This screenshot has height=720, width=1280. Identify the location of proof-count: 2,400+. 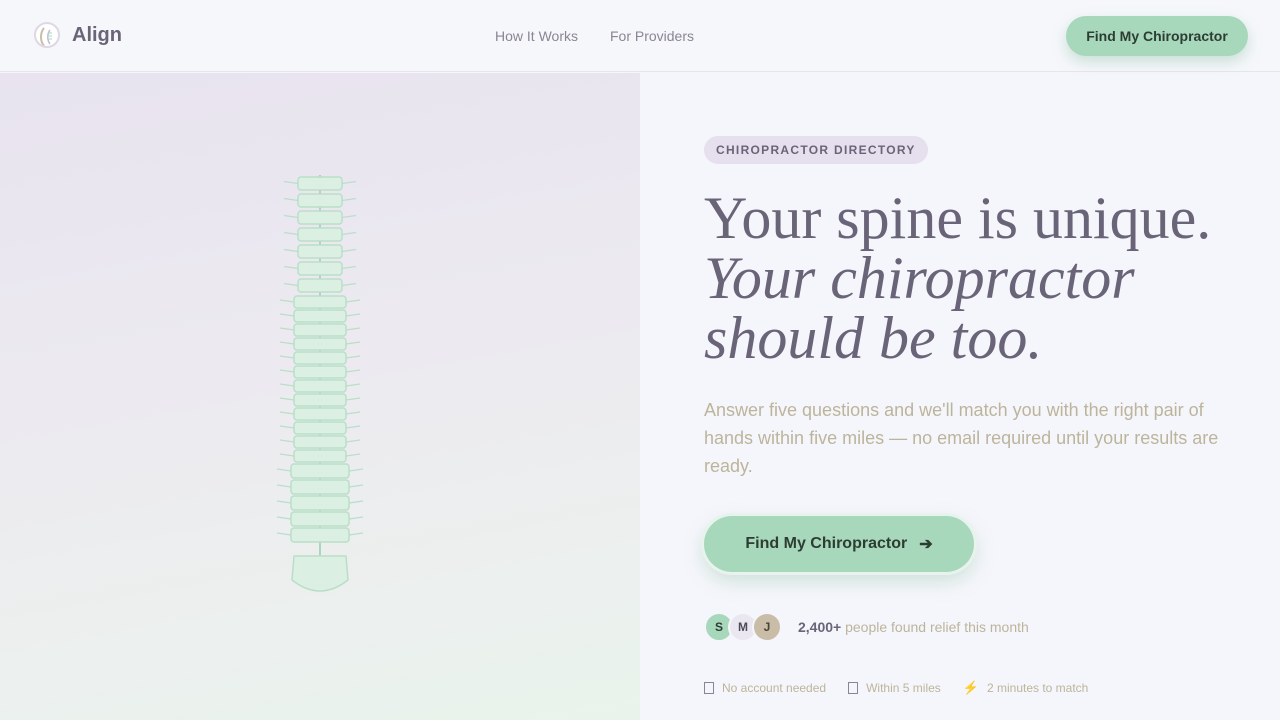
(820, 627).